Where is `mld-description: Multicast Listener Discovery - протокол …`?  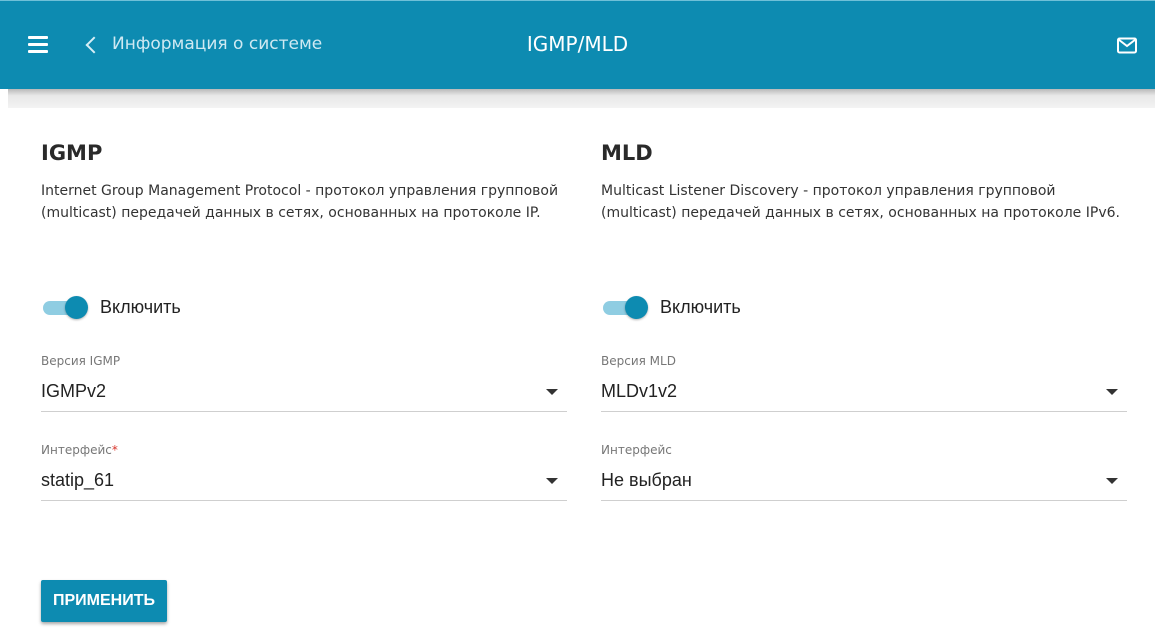 mld-description: Multicast Listener Discovery - протокол … is located at coordinates (860, 202).